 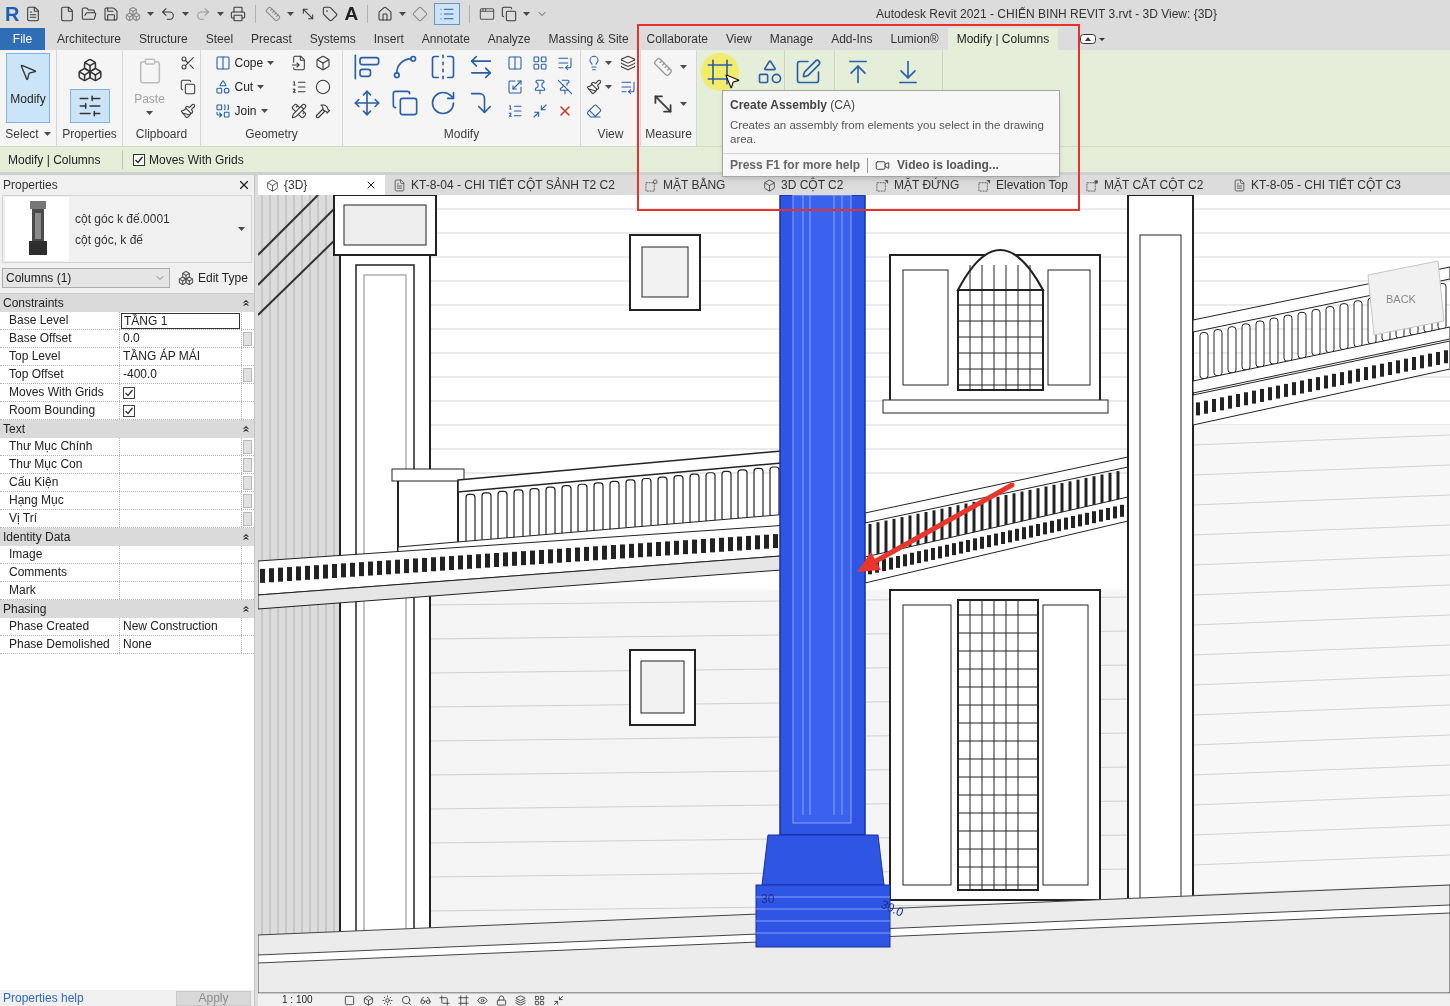 I want to click on panel-title: Select, so click(x=22, y=134).